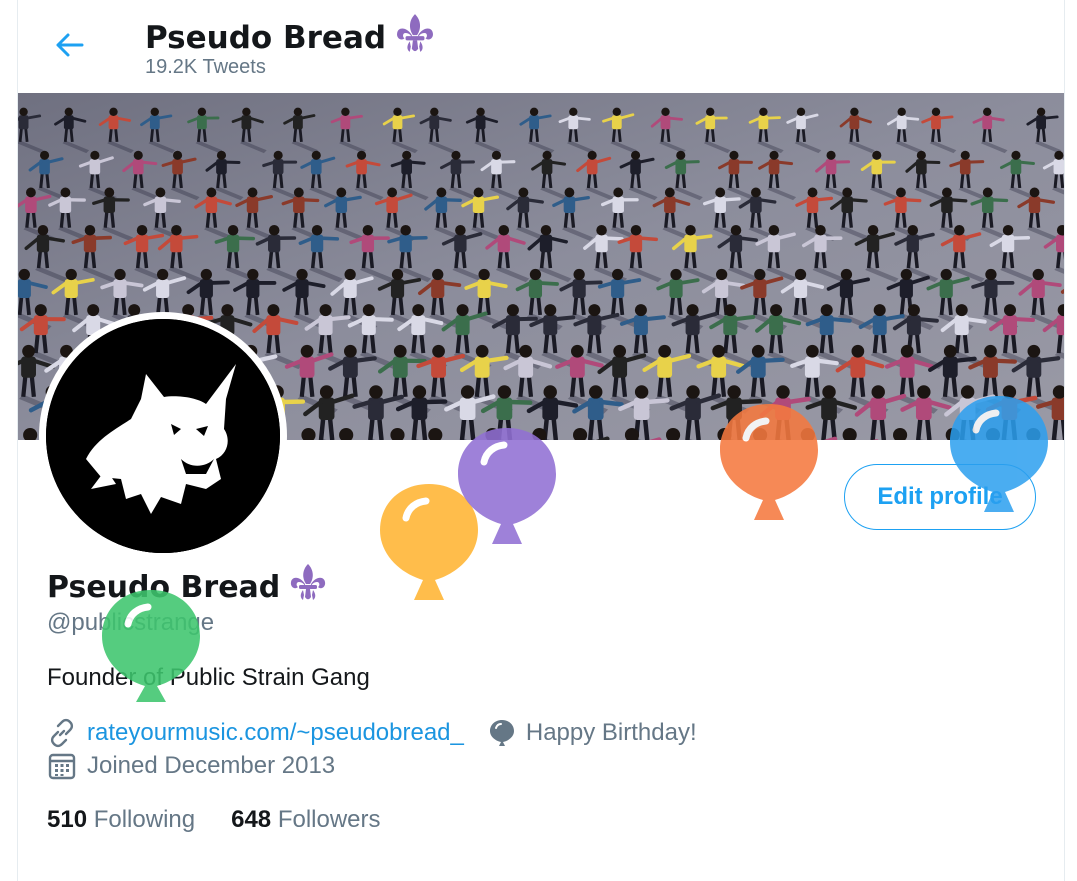 The image size is (1077, 881). I want to click on following-stat: 510 Following, so click(121, 820).